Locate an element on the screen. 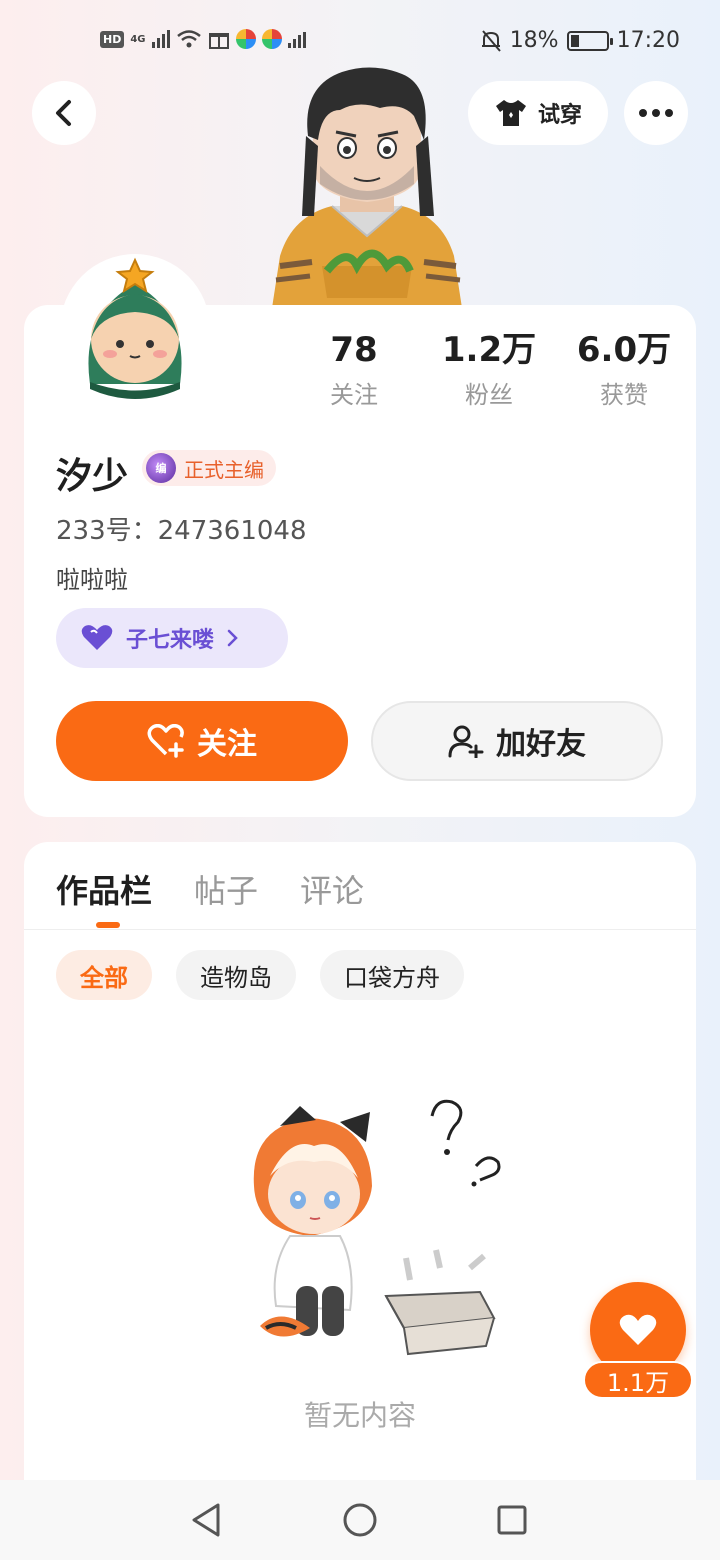 This screenshot has width=720, height=1560. square-recents-icon is located at coordinates (512, 1520).